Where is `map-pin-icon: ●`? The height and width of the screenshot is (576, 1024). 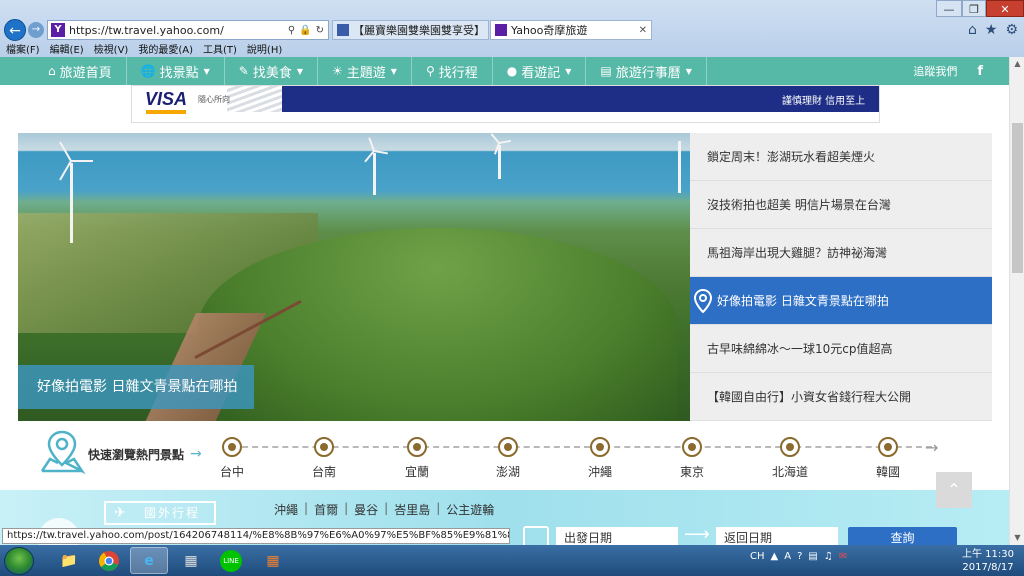 map-pin-icon: ● is located at coordinates (512, 71).